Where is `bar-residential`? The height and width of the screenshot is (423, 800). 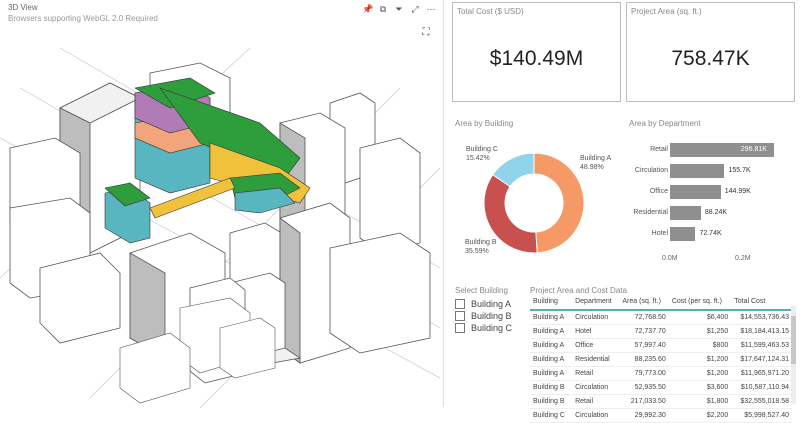
bar-residential is located at coordinates (685, 213).